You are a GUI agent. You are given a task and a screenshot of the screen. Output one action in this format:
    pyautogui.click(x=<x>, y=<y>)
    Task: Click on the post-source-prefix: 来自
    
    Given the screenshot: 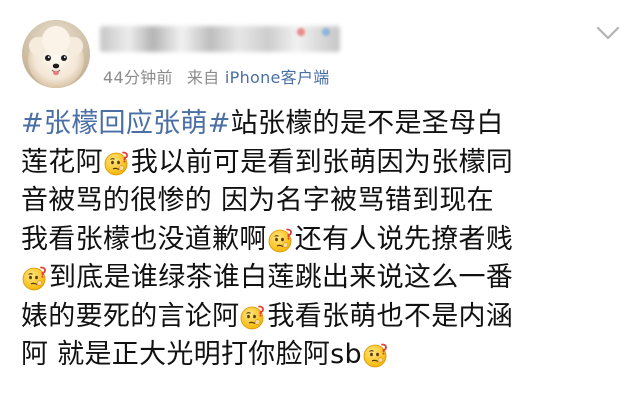 What is the action you would take?
    pyautogui.click(x=203, y=77)
    